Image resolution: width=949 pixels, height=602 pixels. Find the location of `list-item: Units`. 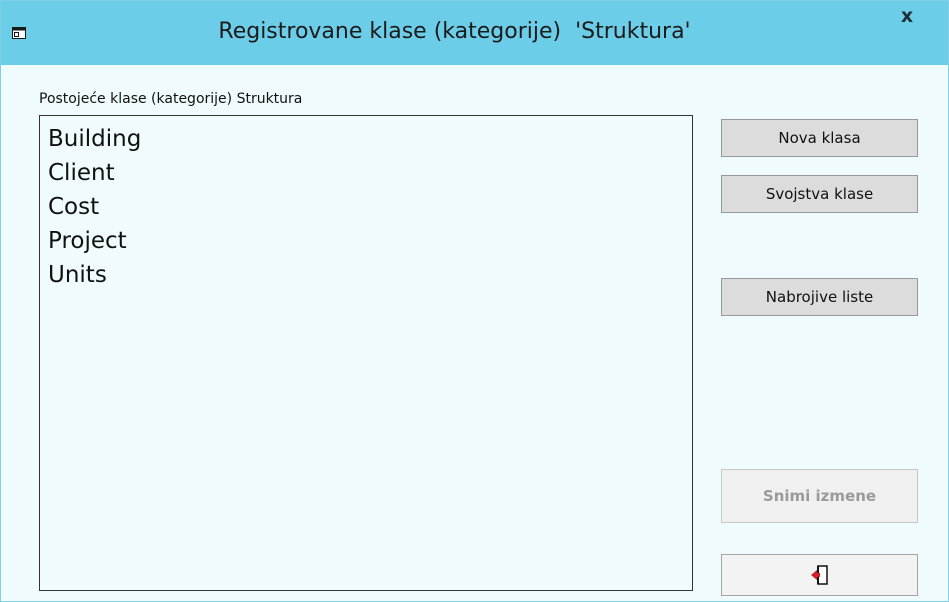

list-item: Units is located at coordinates (370, 275).